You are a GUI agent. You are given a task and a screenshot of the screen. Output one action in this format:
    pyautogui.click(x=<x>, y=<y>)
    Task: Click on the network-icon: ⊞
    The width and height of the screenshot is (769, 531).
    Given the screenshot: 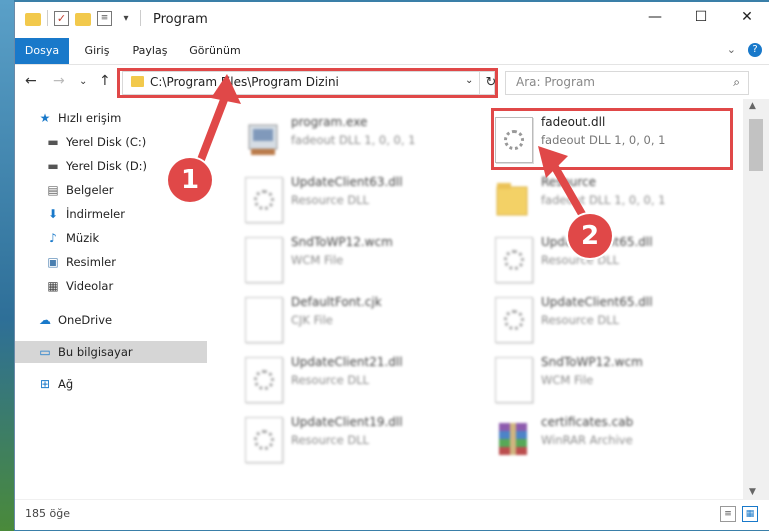 What is the action you would take?
    pyautogui.click(x=45, y=384)
    